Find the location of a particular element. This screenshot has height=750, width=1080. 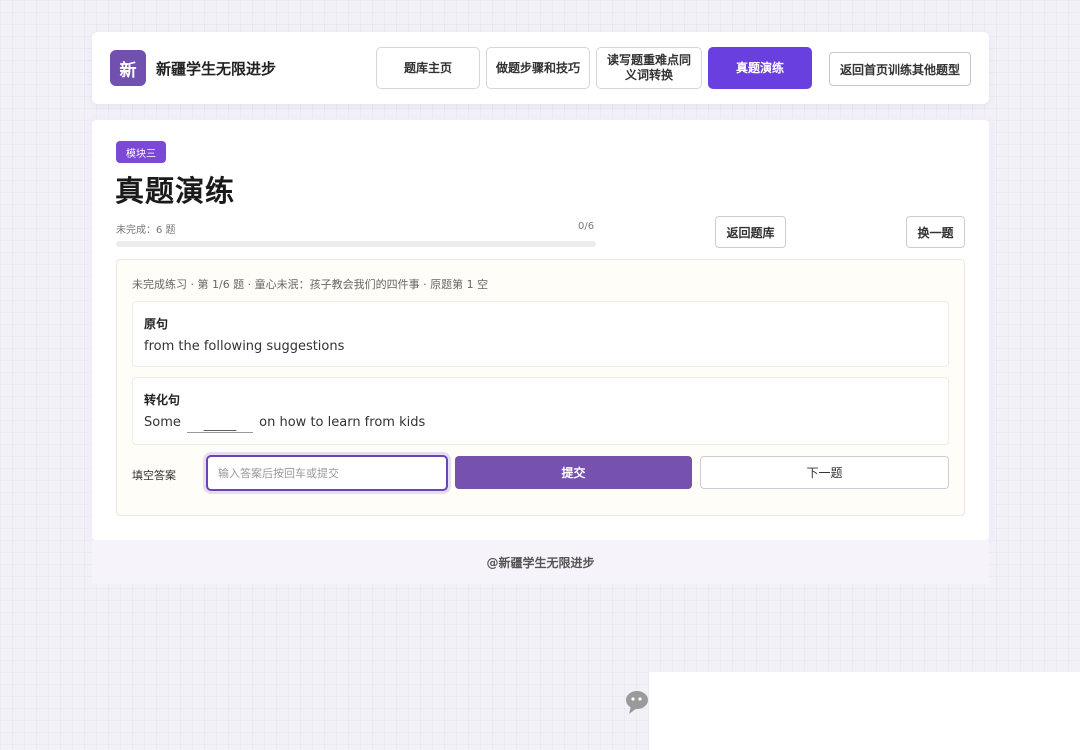

original-sentence-box: 原句 from the following suggestions is located at coordinates (540, 334).